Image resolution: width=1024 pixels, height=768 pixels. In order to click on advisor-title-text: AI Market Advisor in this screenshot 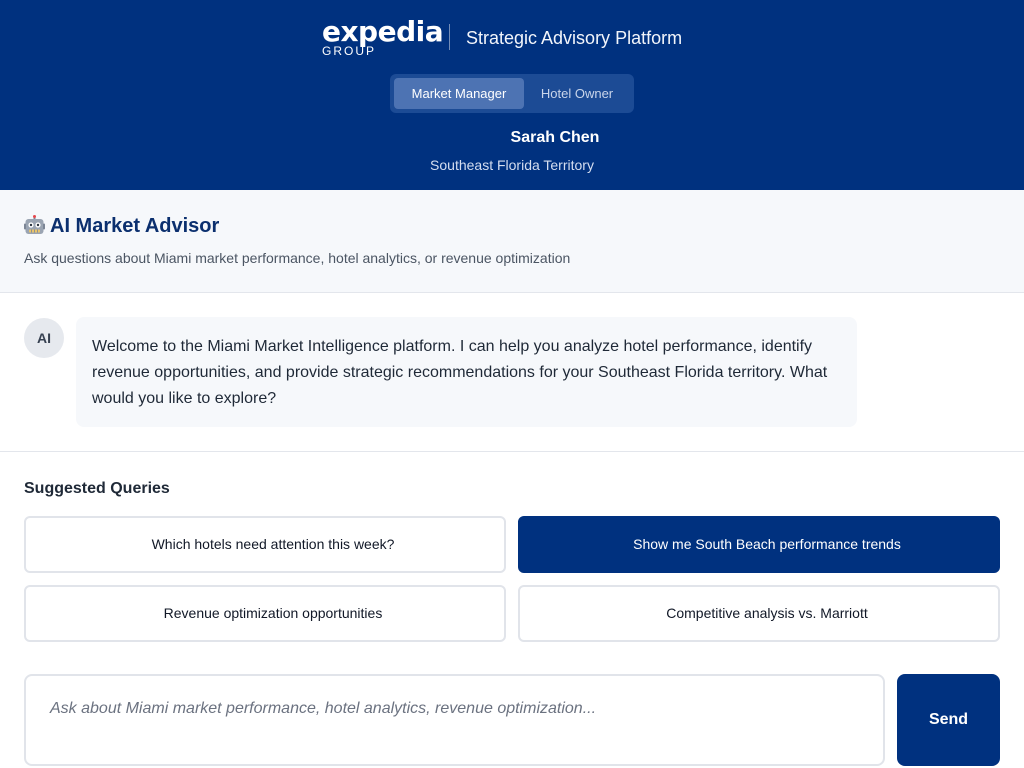, I will do `click(135, 226)`.